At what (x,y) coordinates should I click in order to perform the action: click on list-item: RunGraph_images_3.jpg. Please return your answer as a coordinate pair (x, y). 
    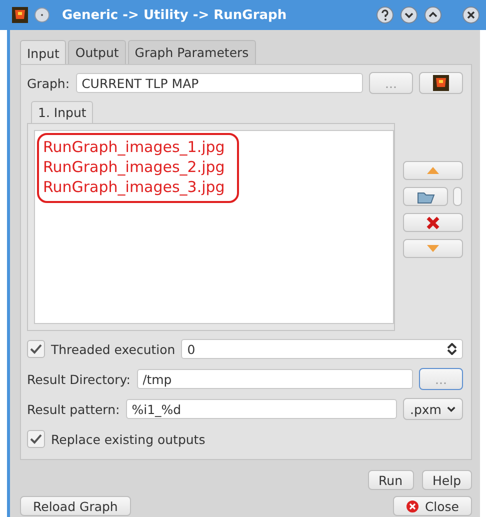
    Looking at the image, I should click on (134, 187).